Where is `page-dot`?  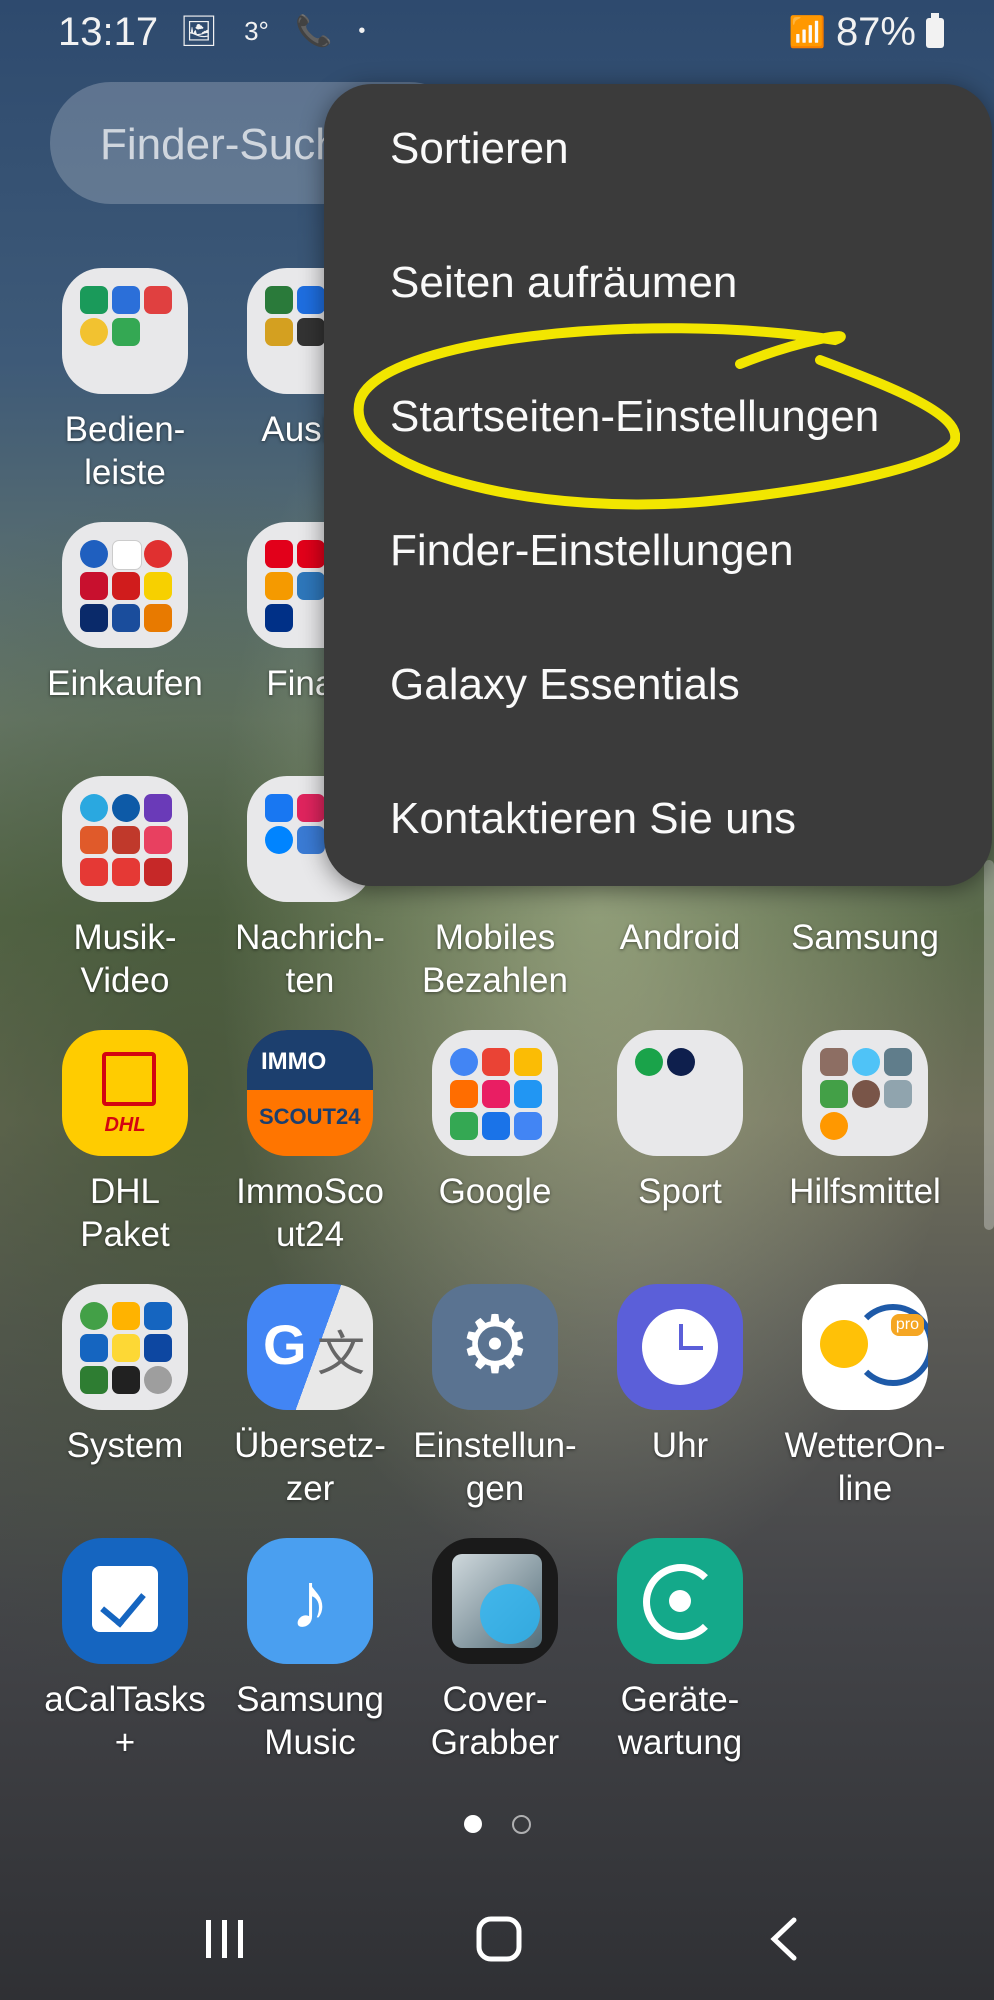
page-dot is located at coordinates (521, 1824).